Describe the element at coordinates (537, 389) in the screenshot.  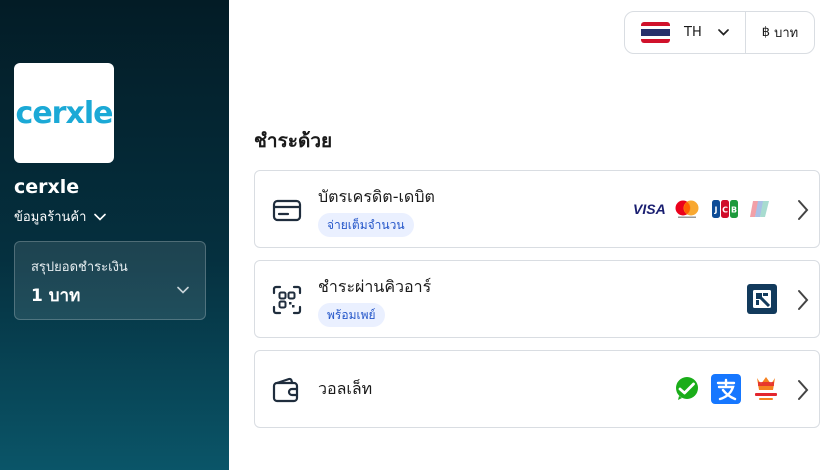
I see `payment-method-wallet: วอลเล็ท` at that location.